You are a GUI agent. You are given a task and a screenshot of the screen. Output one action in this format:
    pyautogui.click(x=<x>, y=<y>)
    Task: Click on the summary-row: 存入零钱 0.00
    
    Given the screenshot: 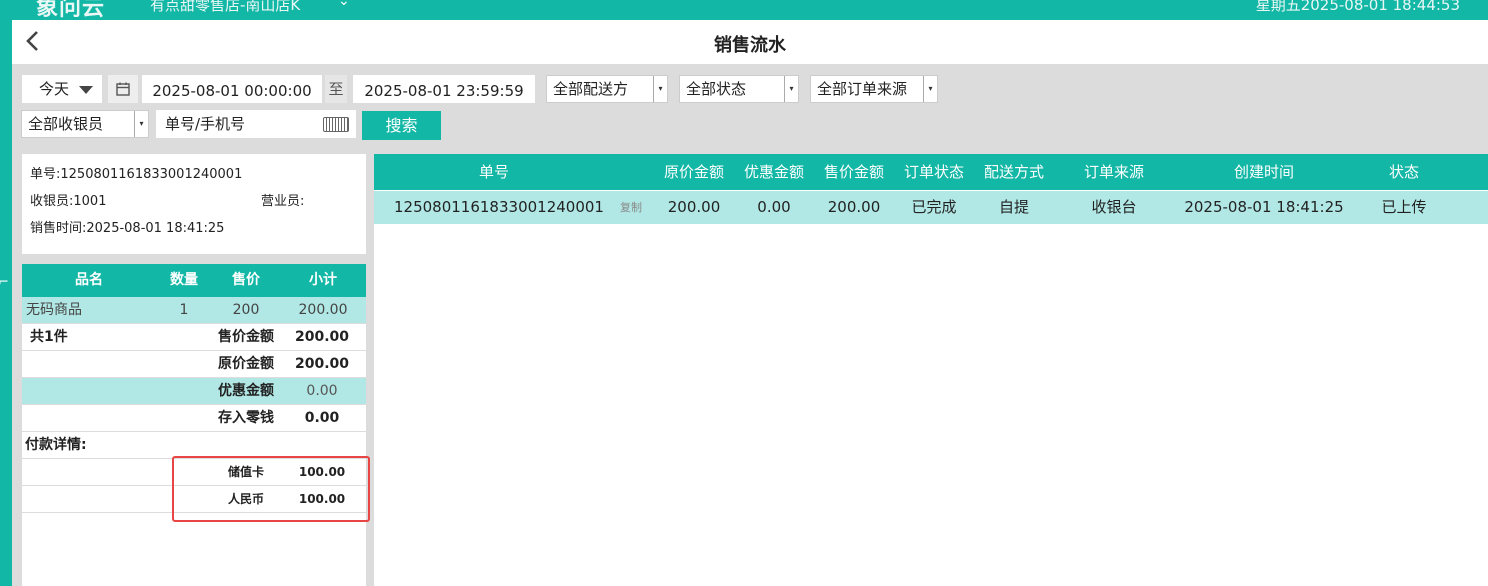 What is the action you would take?
    pyautogui.click(x=194, y=418)
    